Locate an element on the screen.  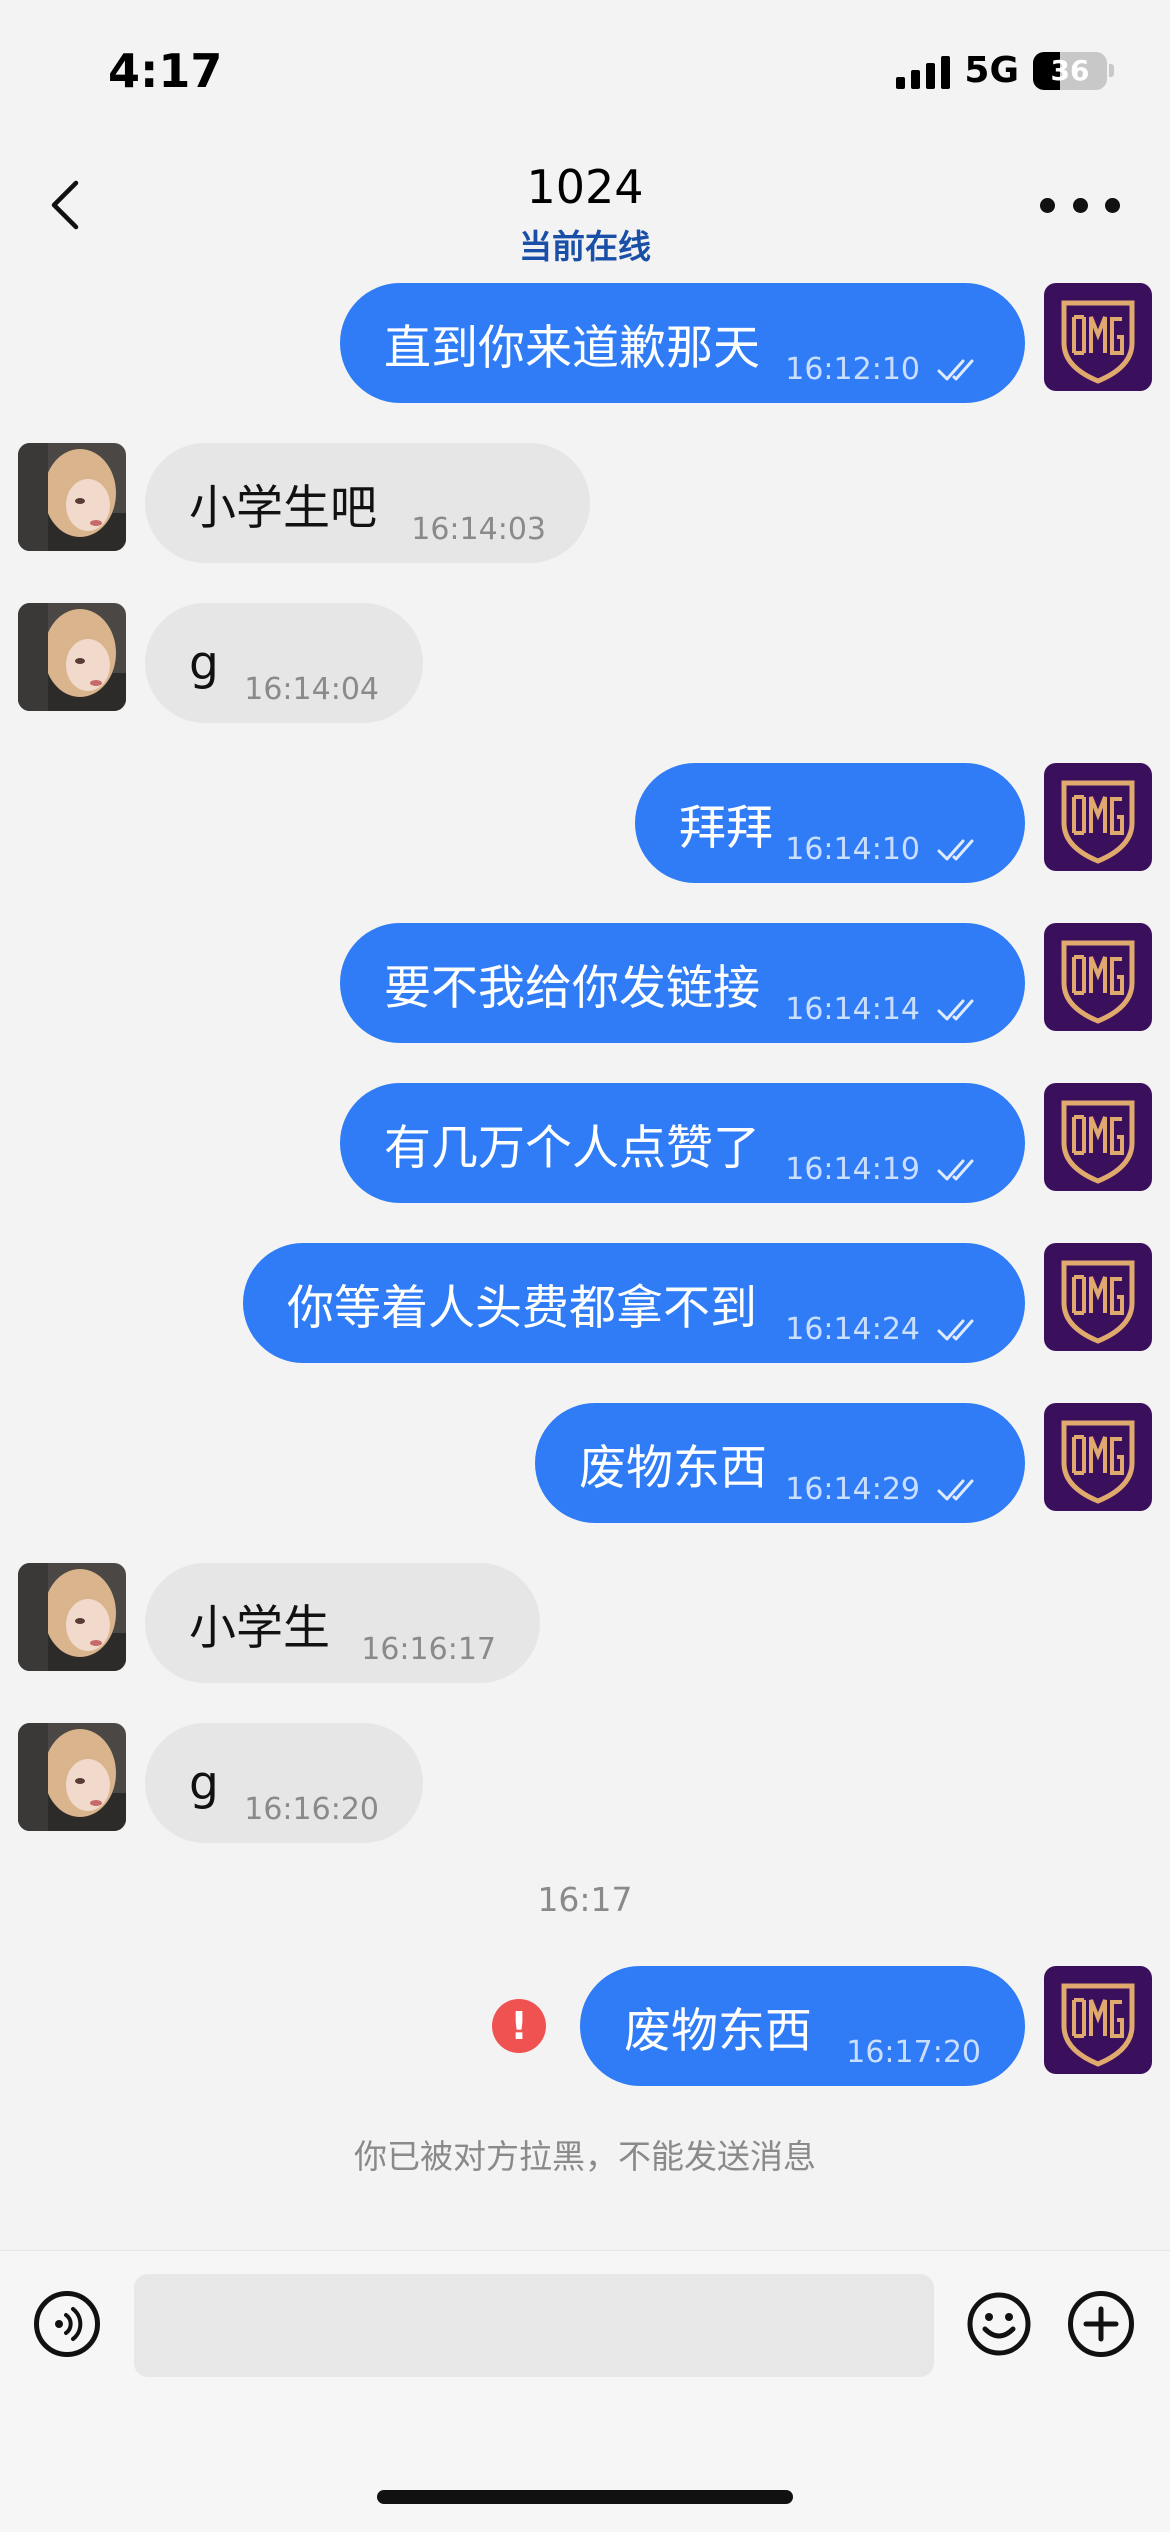
message-time: 16:16:17 is located at coordinates (428, 1649).